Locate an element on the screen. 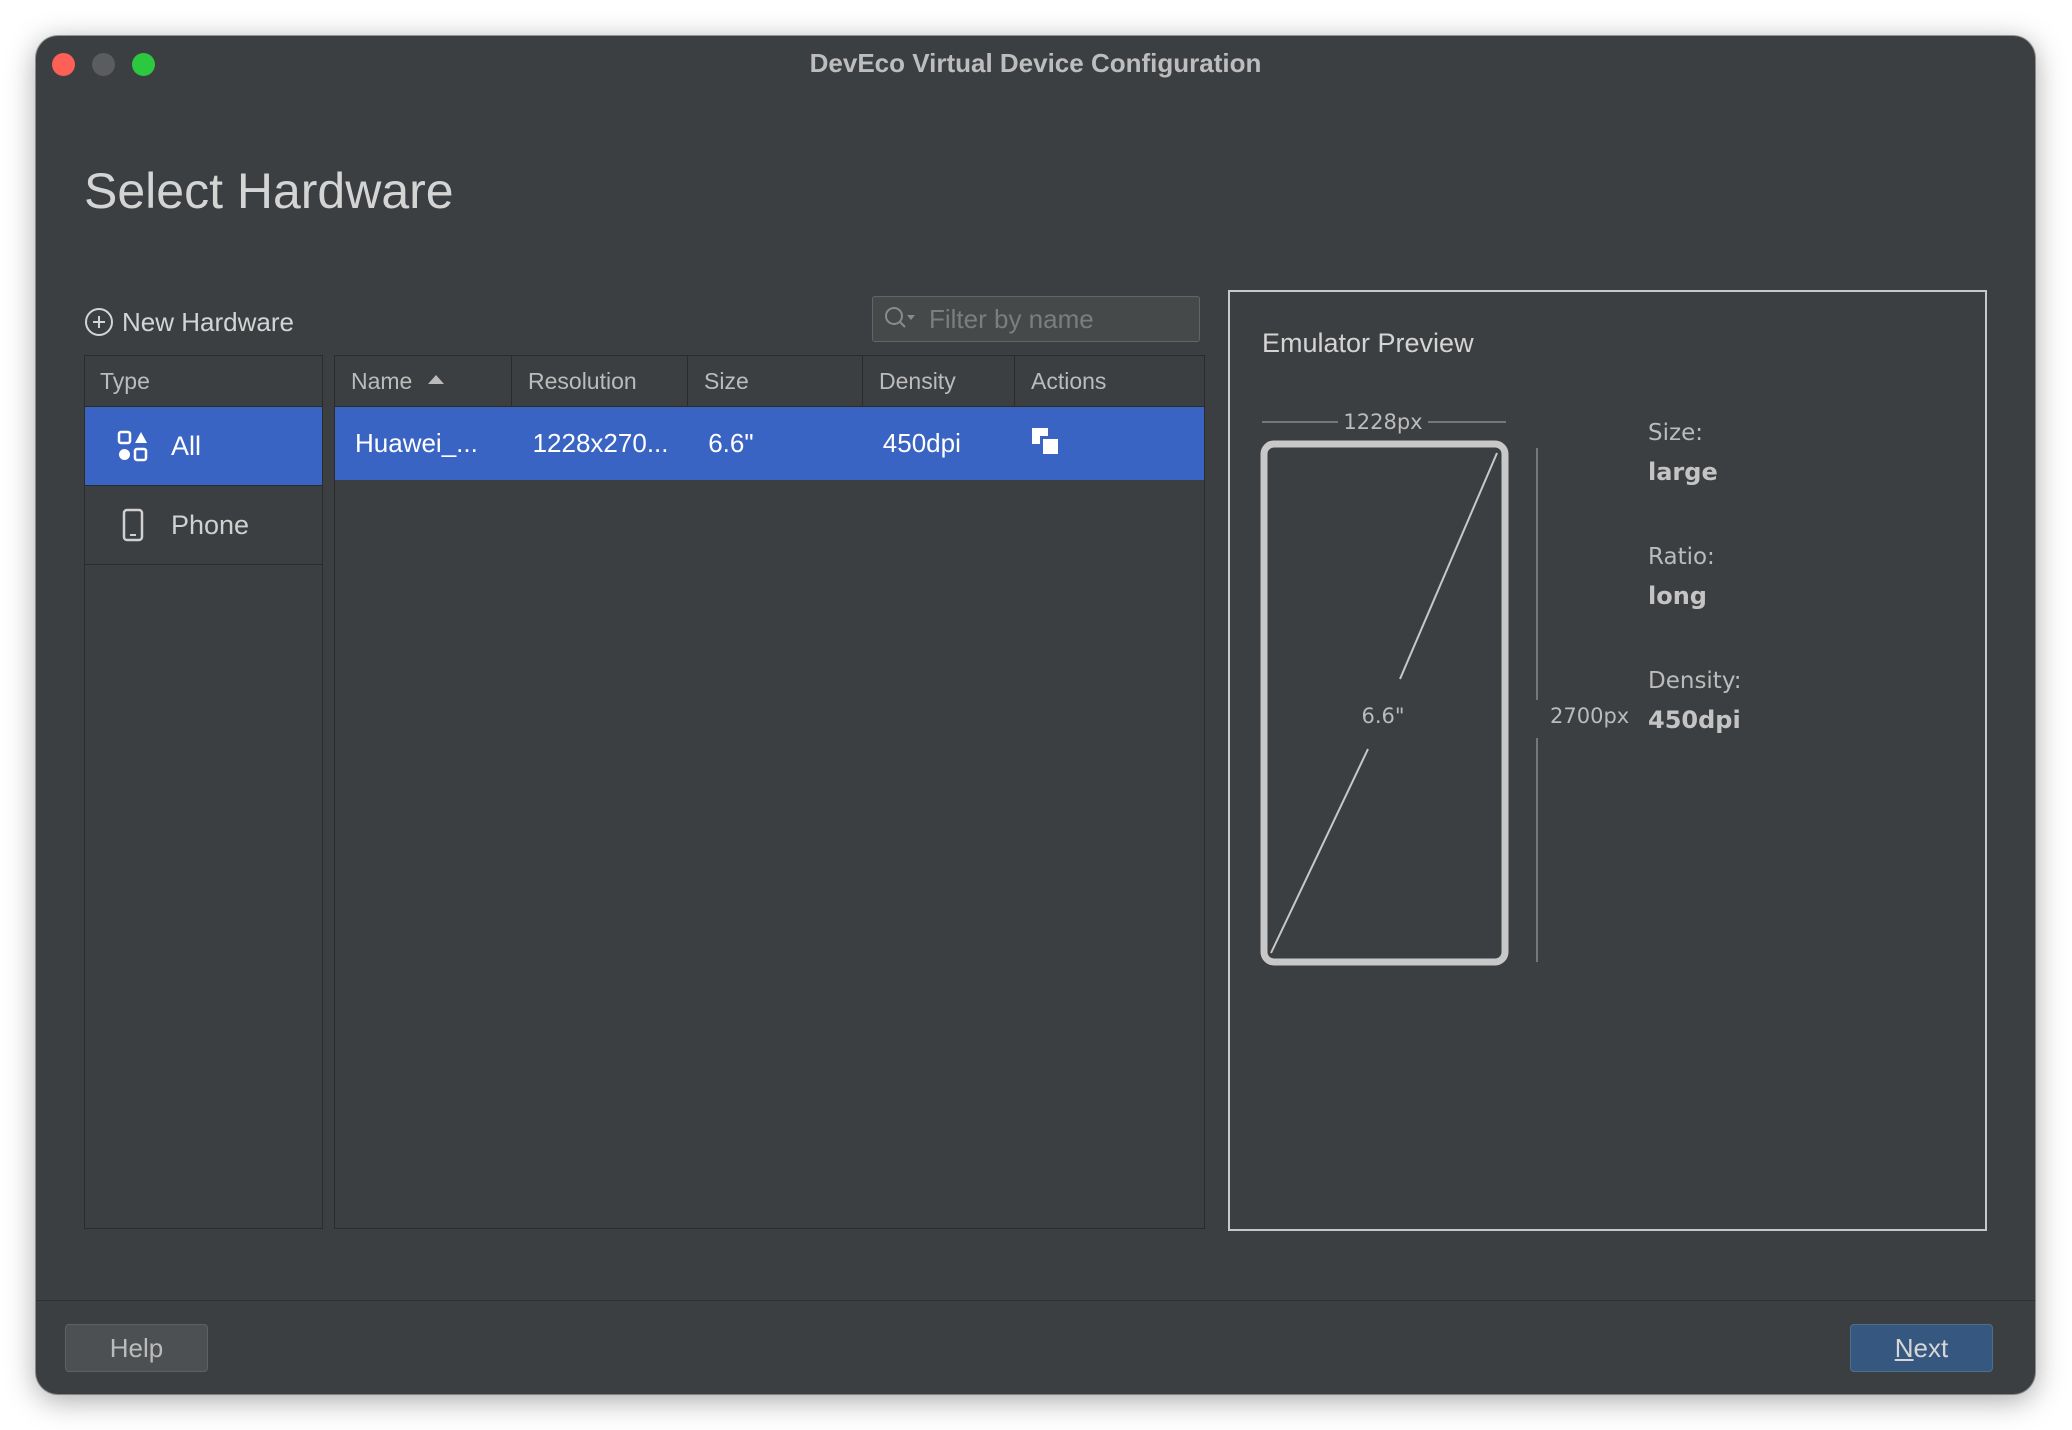 Image resolution: width=2072 pixels, height=1430 pixels. help-button: Help is located at coordinates (136, 1348).